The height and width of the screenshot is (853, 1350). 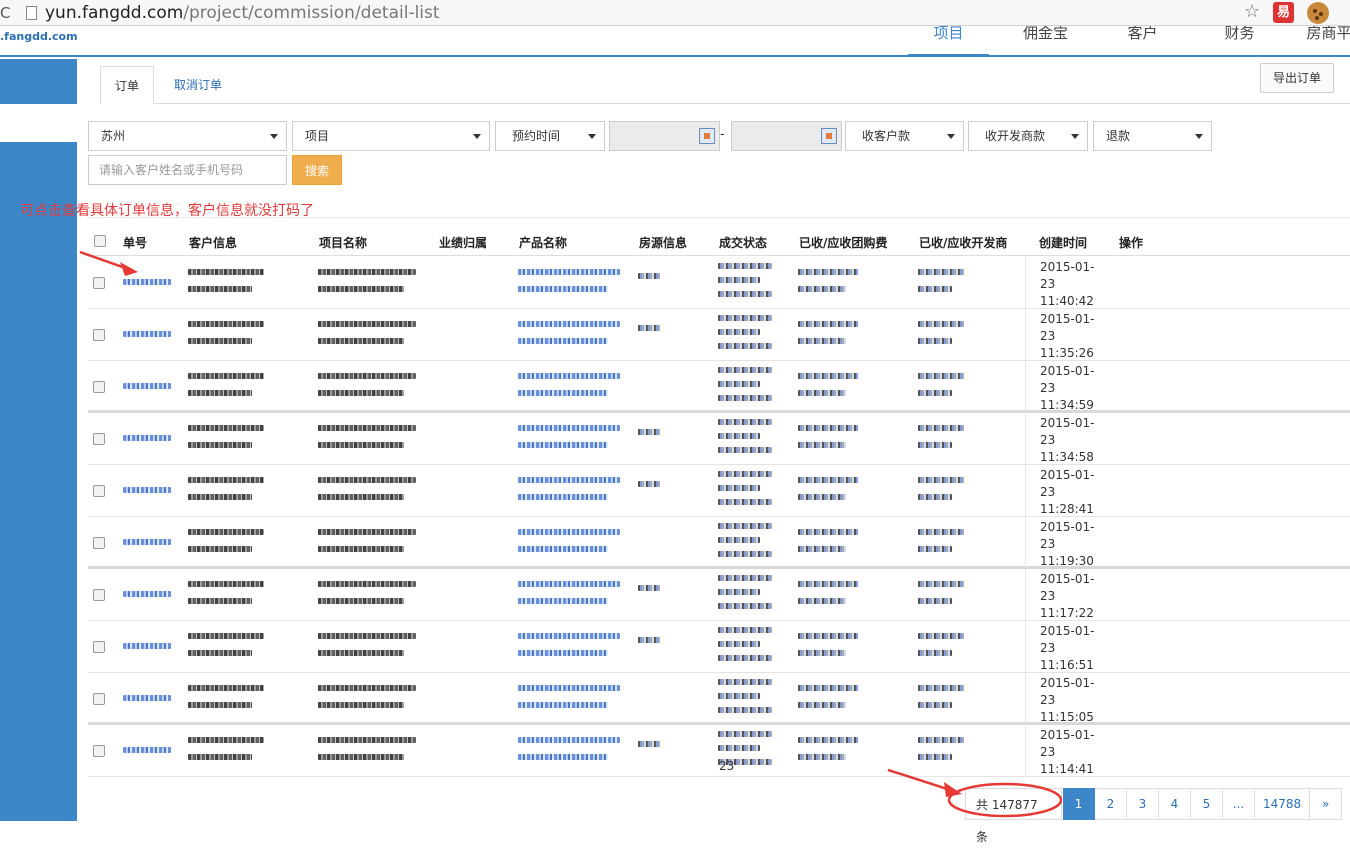 What do you see at coordinates (719, 595) in the screenshot?
I see `table-row: 2015-01- 23 11:17:22` at bounding box center [719, 595].